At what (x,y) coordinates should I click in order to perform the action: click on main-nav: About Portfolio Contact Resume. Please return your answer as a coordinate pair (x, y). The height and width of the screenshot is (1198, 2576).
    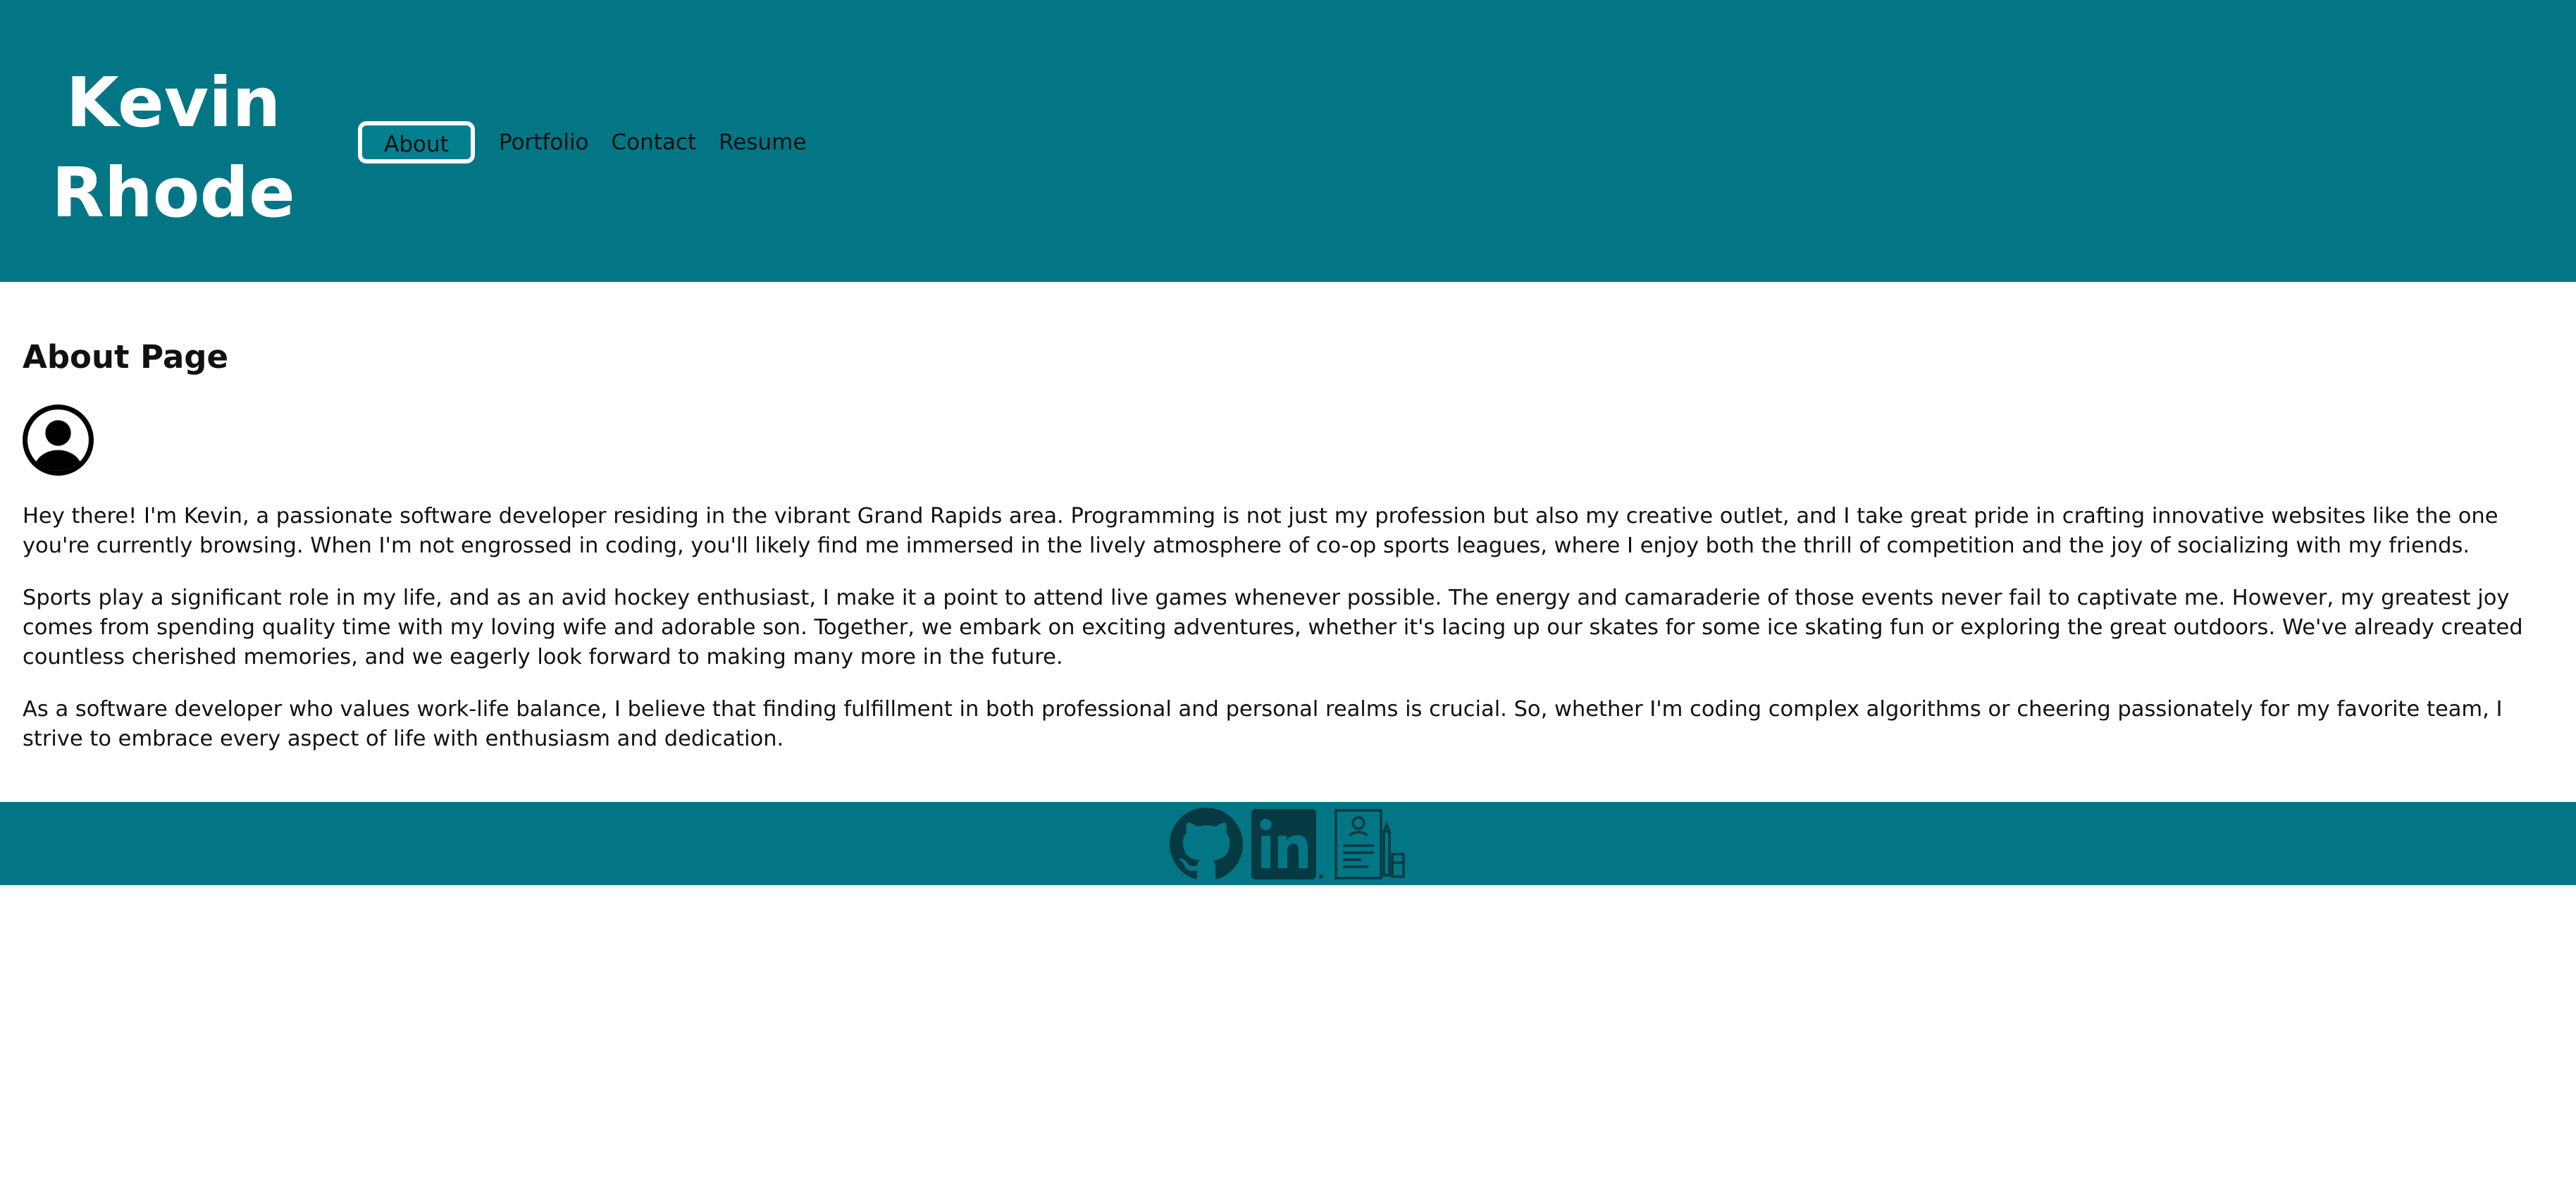
    Looking at the image, I should click on (582, 142).